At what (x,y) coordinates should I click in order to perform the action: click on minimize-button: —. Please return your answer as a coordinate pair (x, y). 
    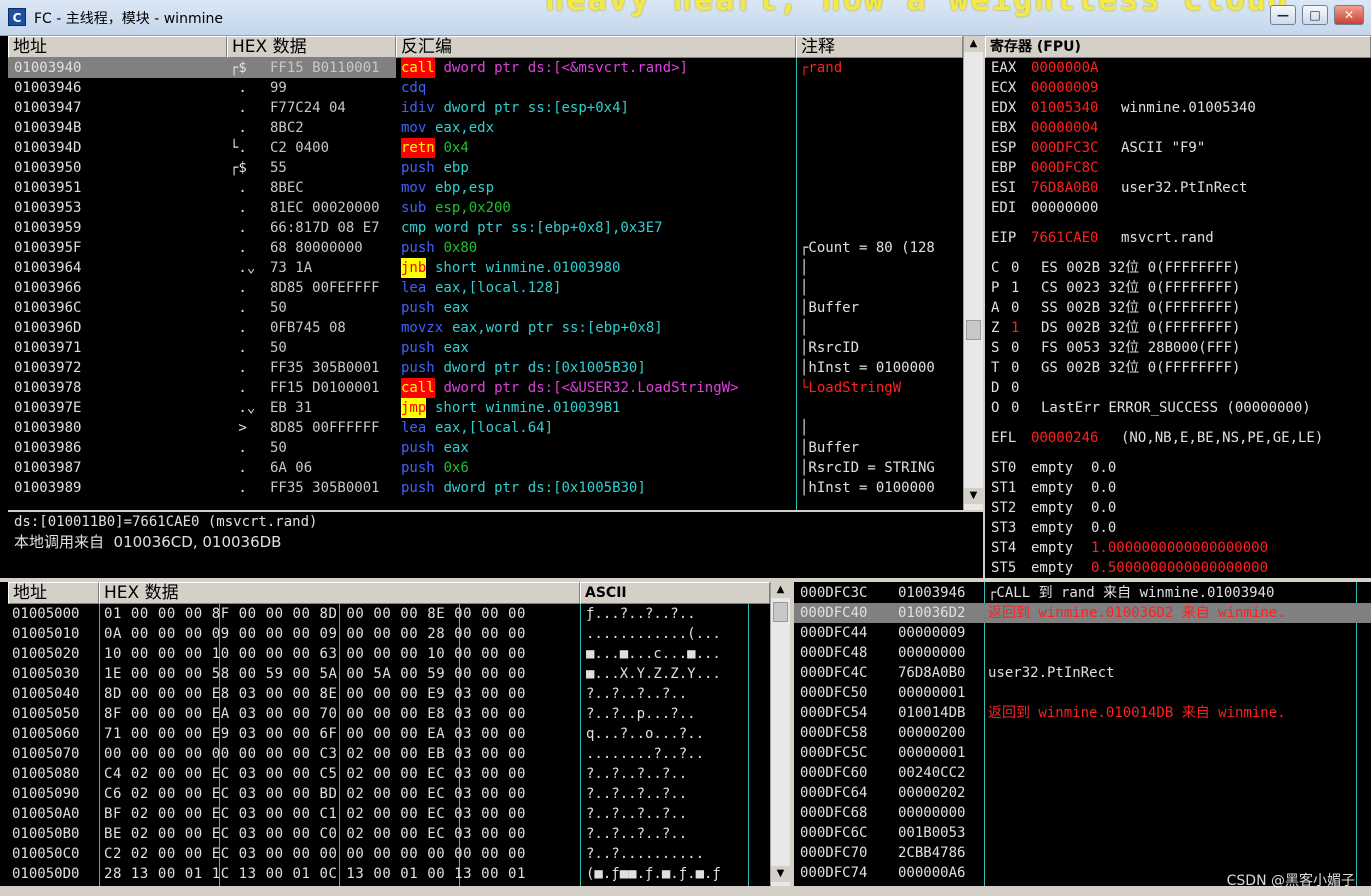
    Looking at the image, I should click on (1283, 15).